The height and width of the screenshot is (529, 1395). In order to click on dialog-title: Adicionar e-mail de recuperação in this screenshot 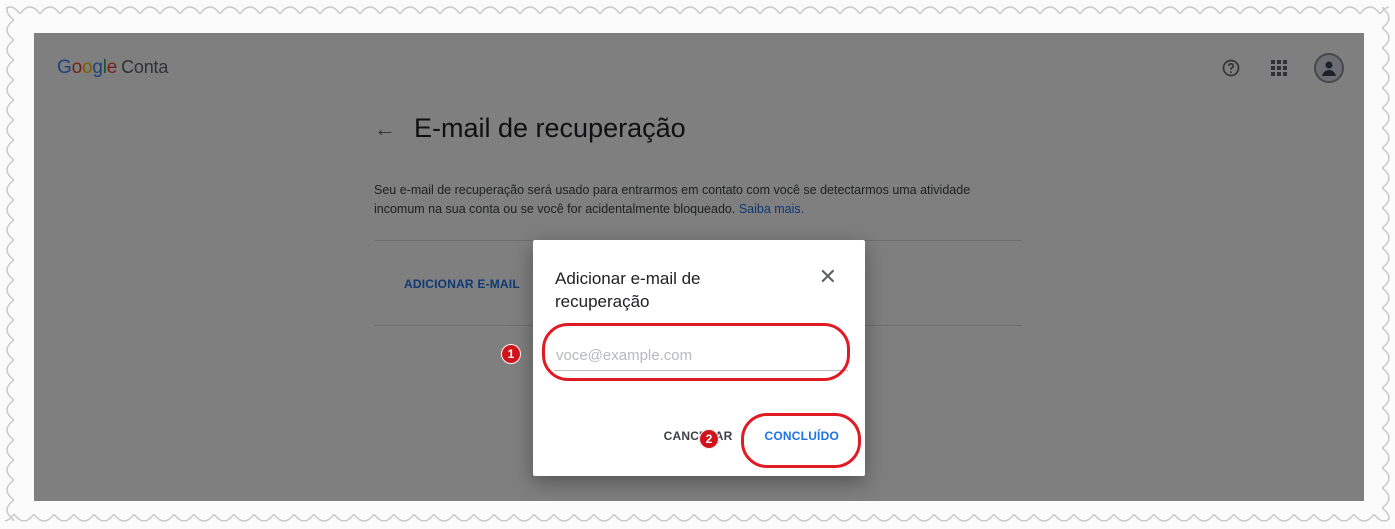, I will do `click(628, 290)`.